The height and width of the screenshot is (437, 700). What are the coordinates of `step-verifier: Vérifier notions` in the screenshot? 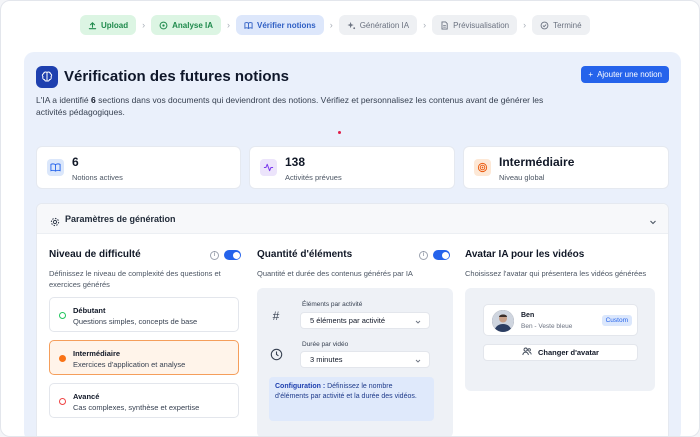 It's located at (280, 25).